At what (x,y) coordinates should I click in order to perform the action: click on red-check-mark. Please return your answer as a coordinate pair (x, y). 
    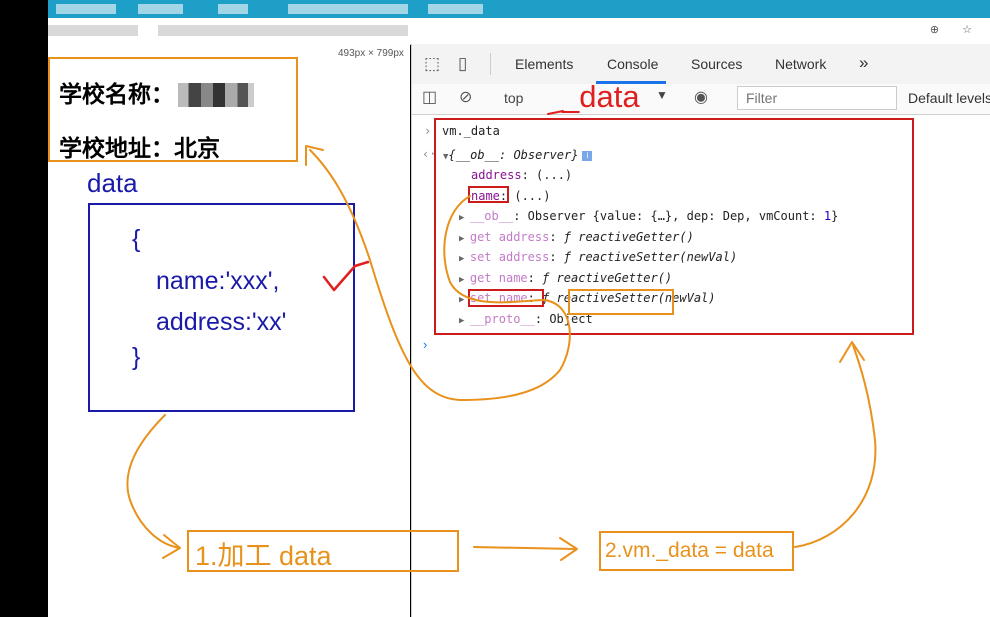
    Looking at the image, I should click on (346, 276).